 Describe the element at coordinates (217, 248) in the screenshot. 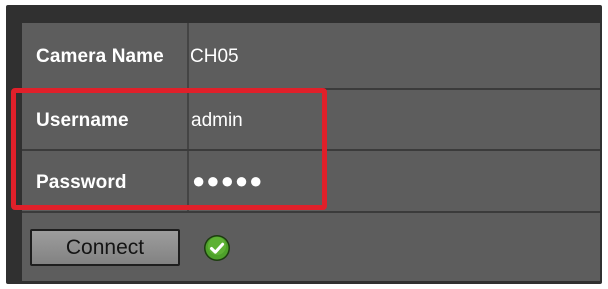

I see `check-circle-icon` at that location.